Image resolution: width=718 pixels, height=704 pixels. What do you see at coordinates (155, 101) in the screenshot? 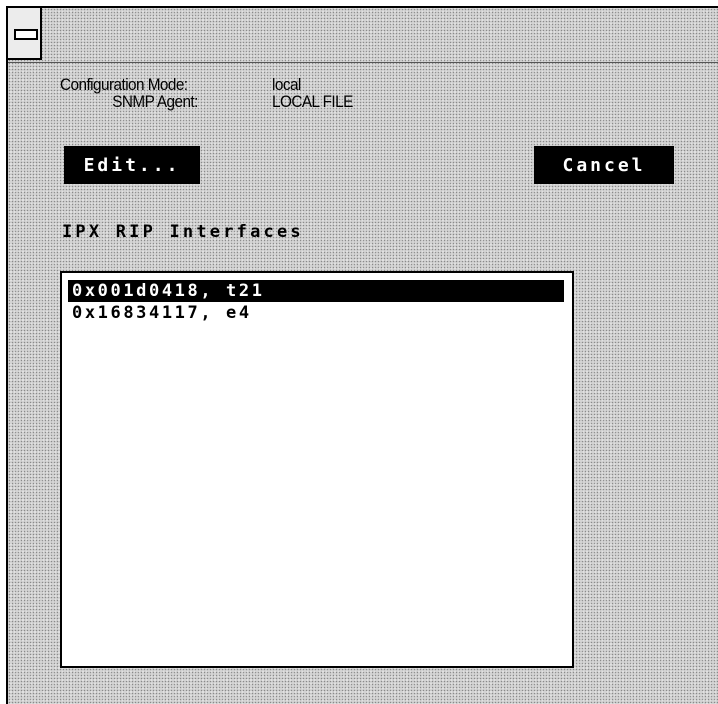
I see `snmp-agent-label: SNMP Agent:` at bounding box center [155, 101].